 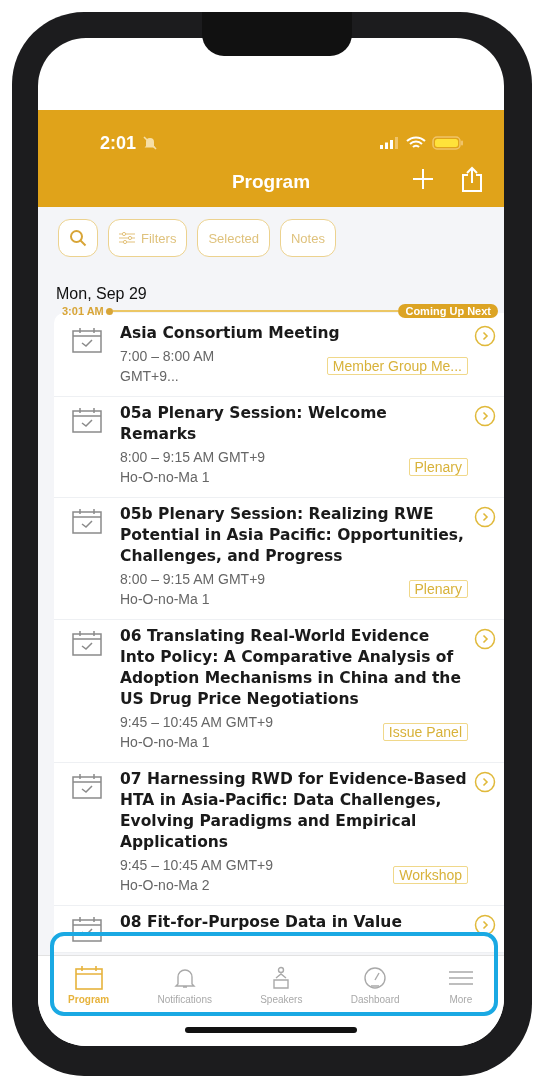 What do you see at coordinates (294, 811) in the screenshot?
I see `session-title: 07 Harnessing RWD for Evidence-Based HTA in Asia-Pacific: Data Challenges, Evolving Paradigms and Empirical Applications` at bounding box center [294, 811].